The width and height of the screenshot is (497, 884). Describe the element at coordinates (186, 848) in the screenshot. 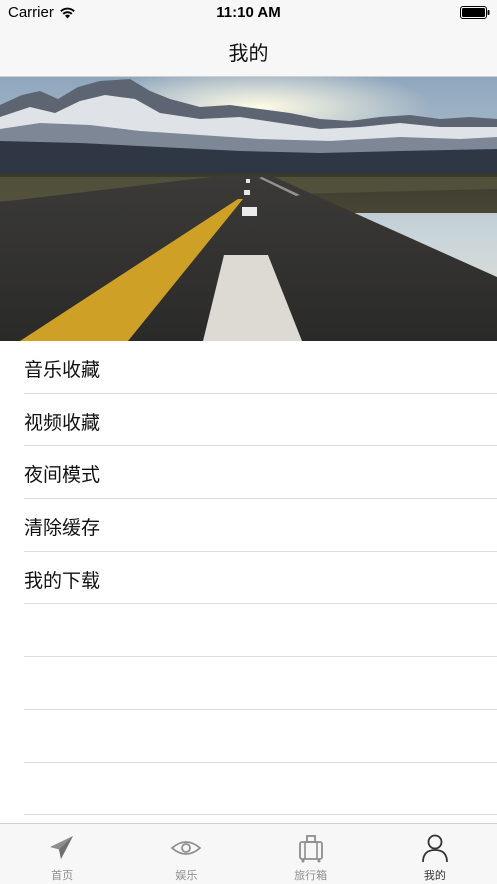

I see `eye-icon` at that location.